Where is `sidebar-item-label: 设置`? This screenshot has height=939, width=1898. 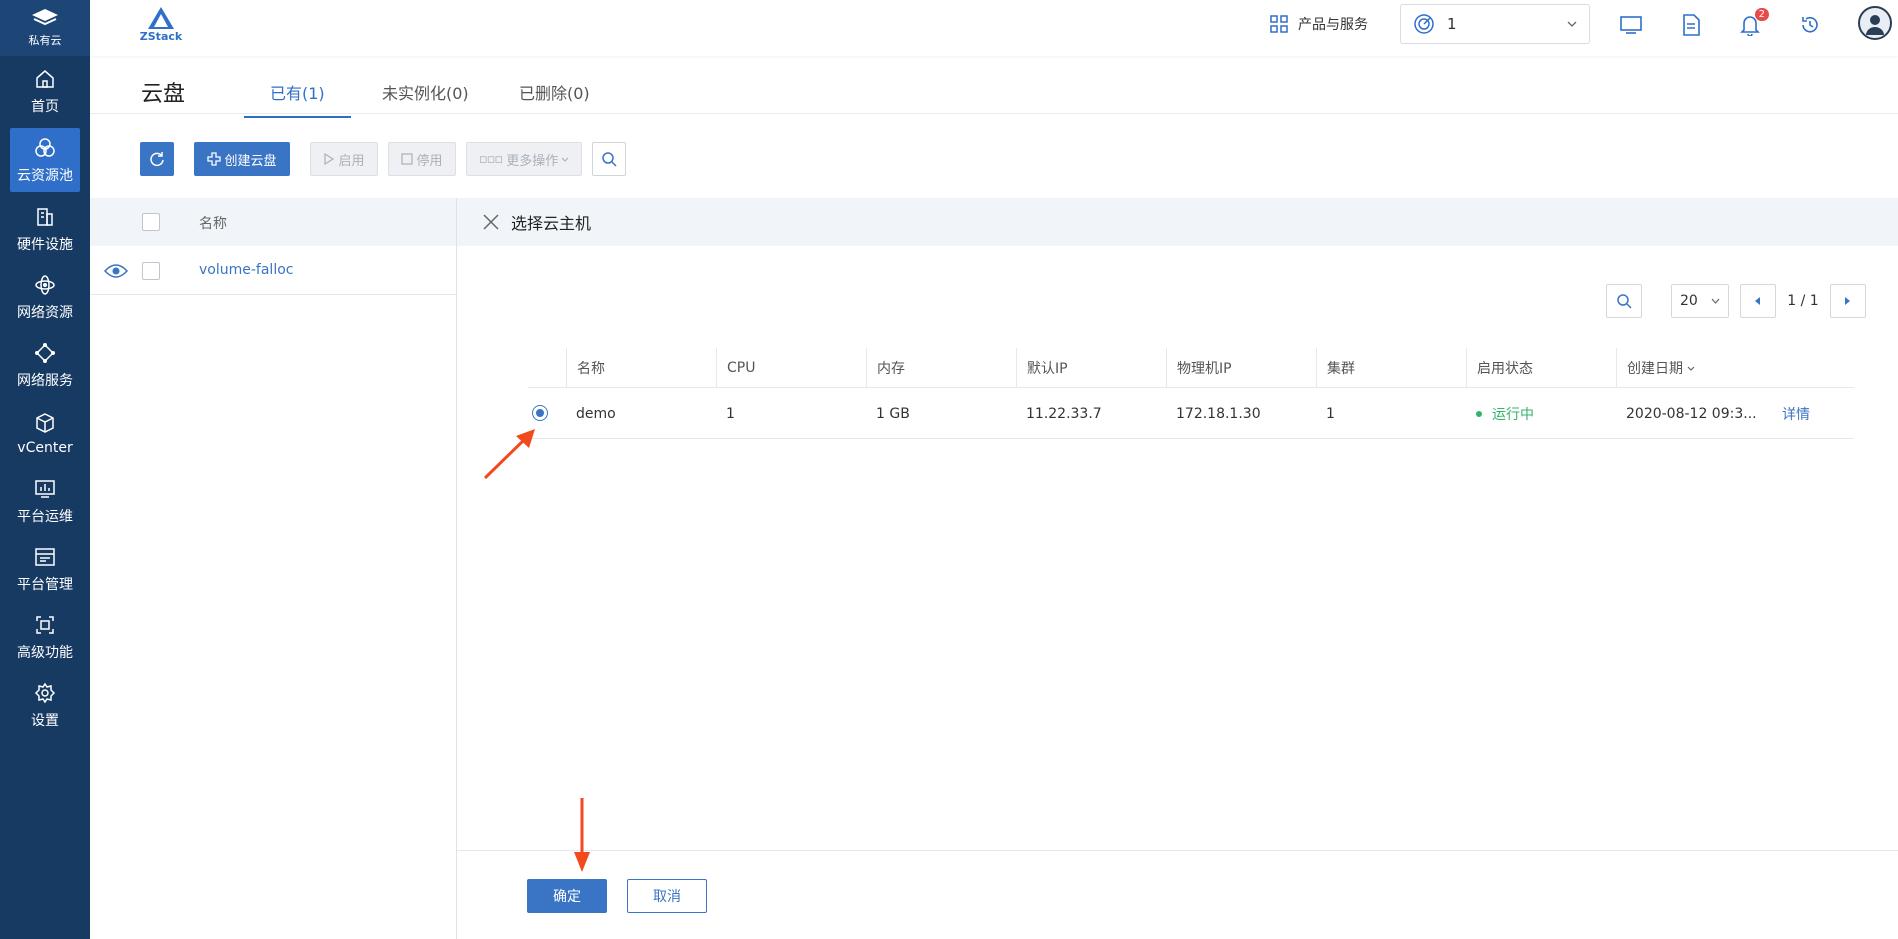
sidebar-item-label: 设置 is located at coordinates (45, 721).